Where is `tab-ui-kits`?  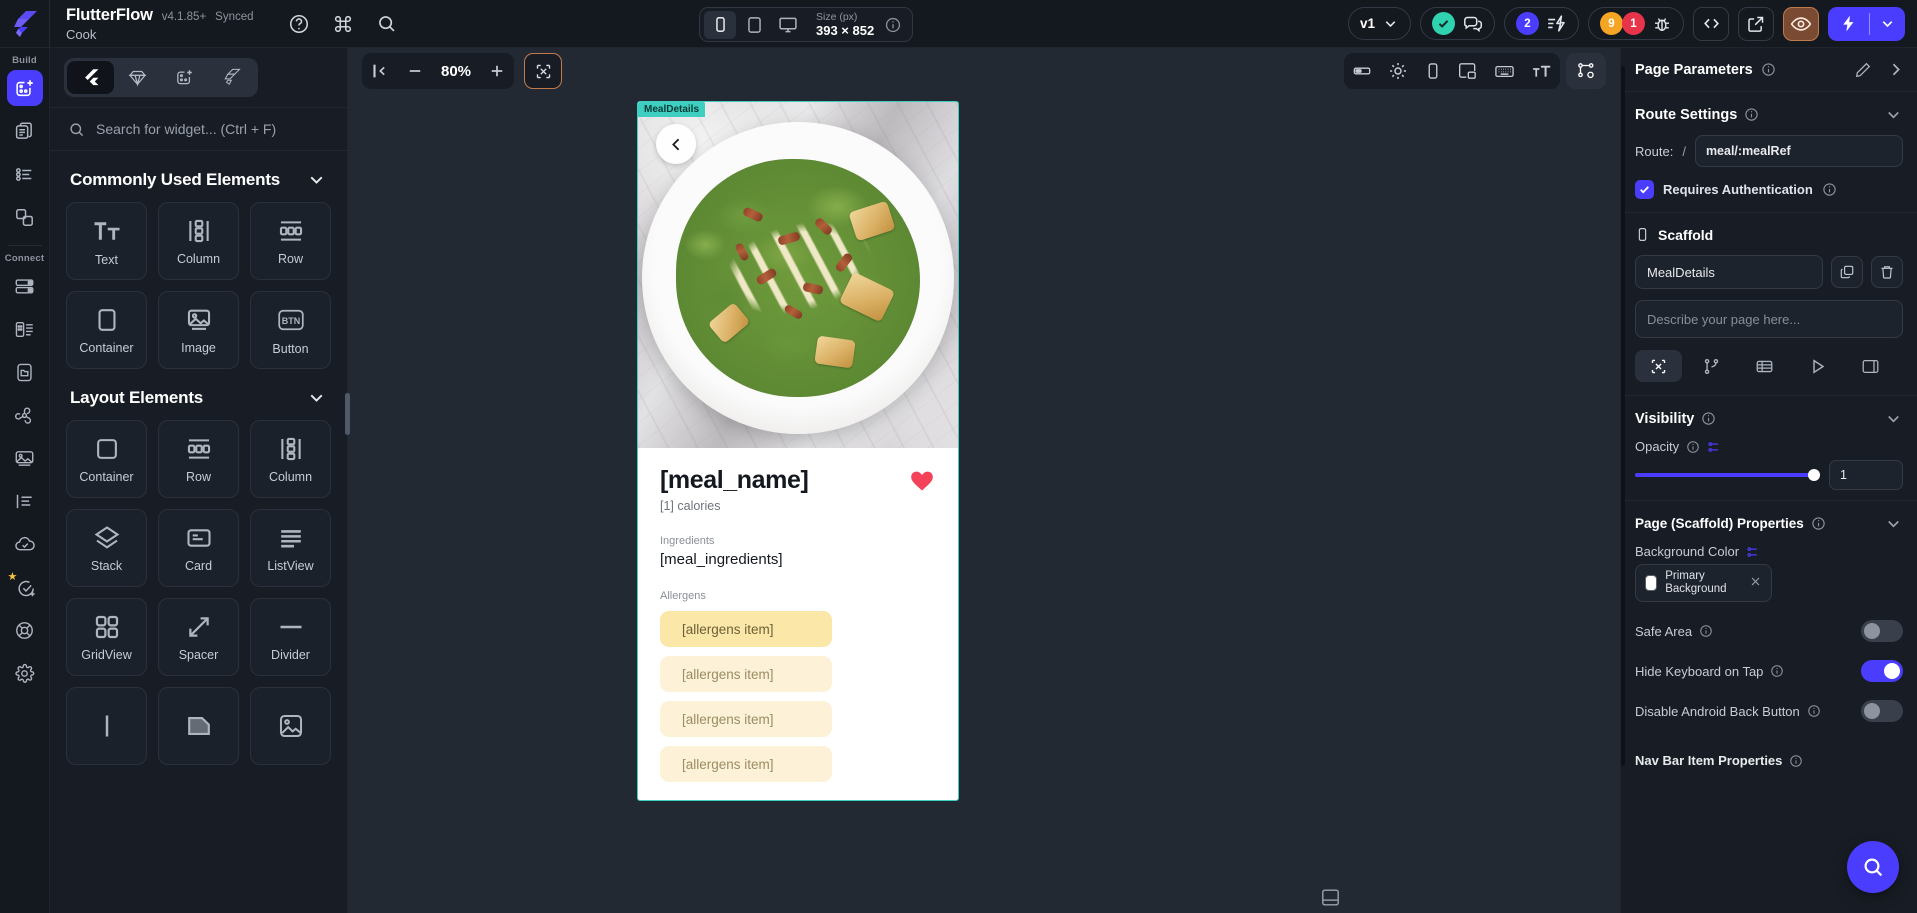
tab-ui-kits is located at coordinates (137, 77).